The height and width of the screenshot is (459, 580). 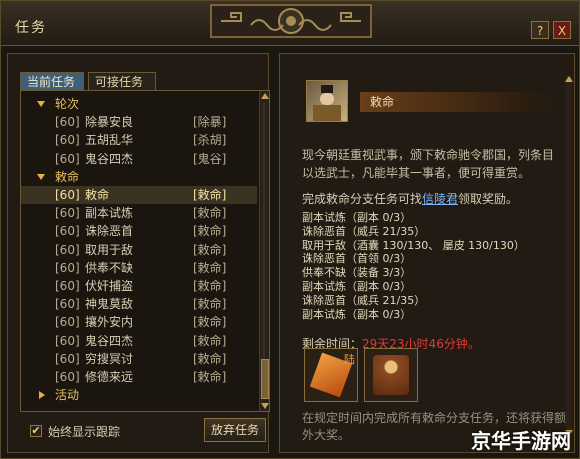 I want to click on quest-category: [杀胡], so click(x=210, y=140).